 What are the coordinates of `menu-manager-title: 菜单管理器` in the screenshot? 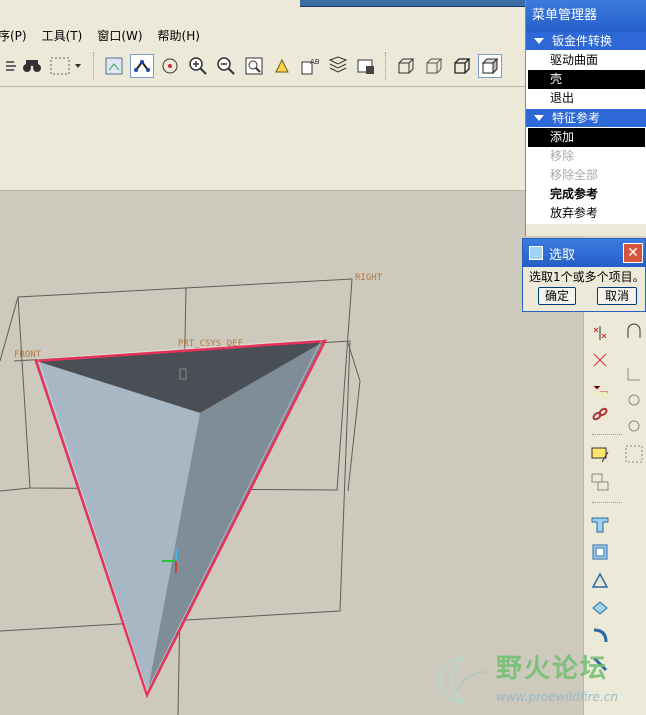 It's located at (586, 16).